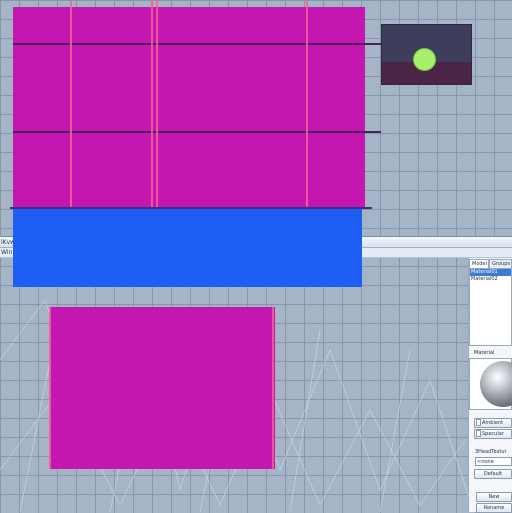 The image size is (512, 513). Describe the element at coordinates (484, 353) in the screenshot. I see `material-preview-label: Material` at that location.